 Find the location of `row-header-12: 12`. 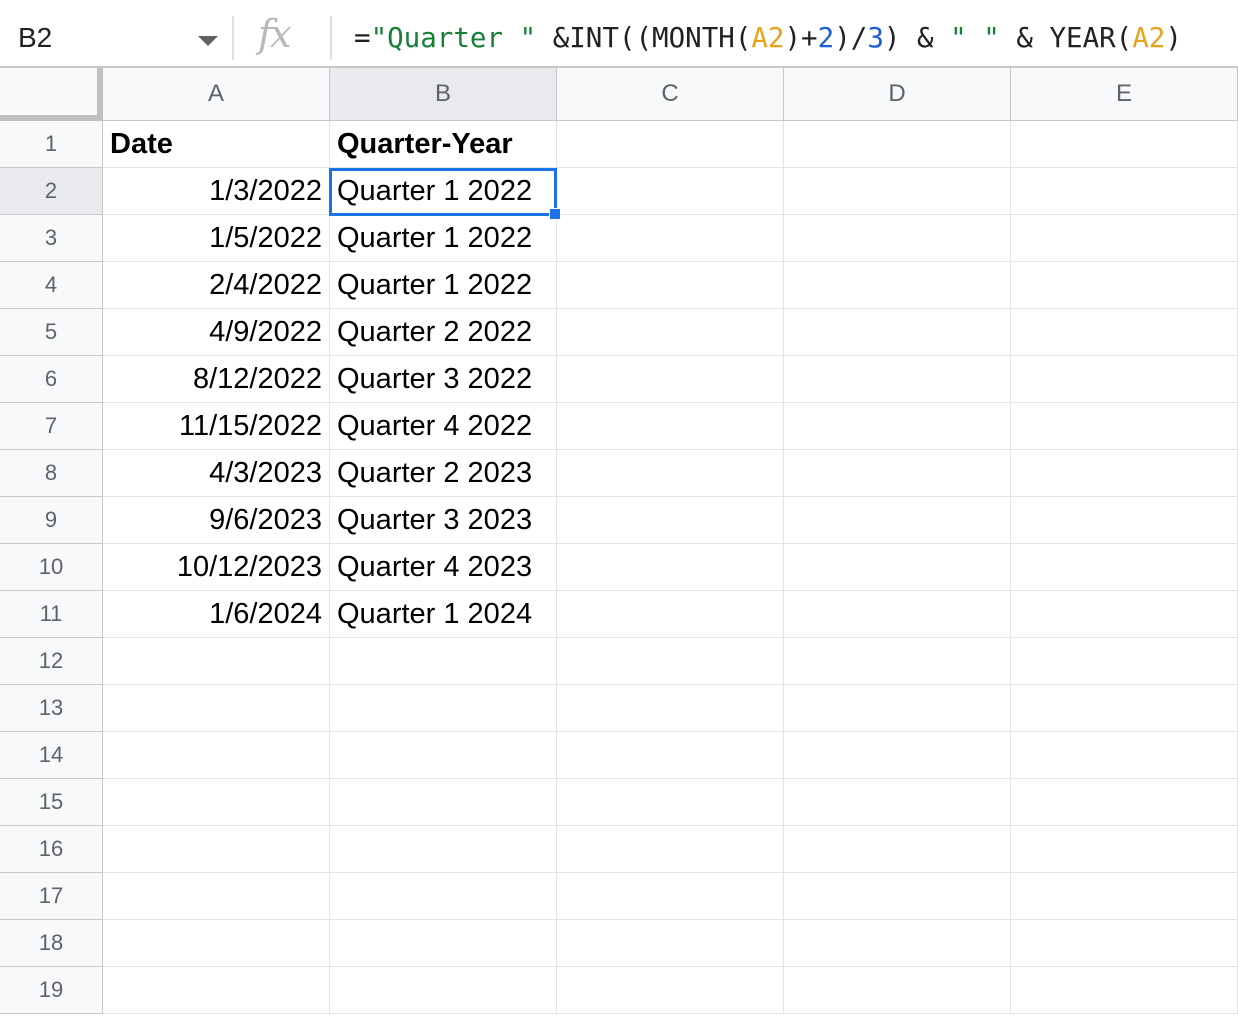

row-header-12: 12 is located at coordinates (51, 661).